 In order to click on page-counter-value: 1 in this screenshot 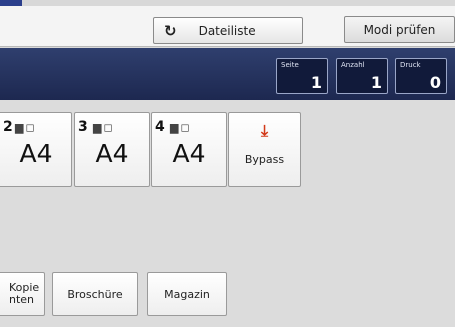, I will do `click(316, 82)`.